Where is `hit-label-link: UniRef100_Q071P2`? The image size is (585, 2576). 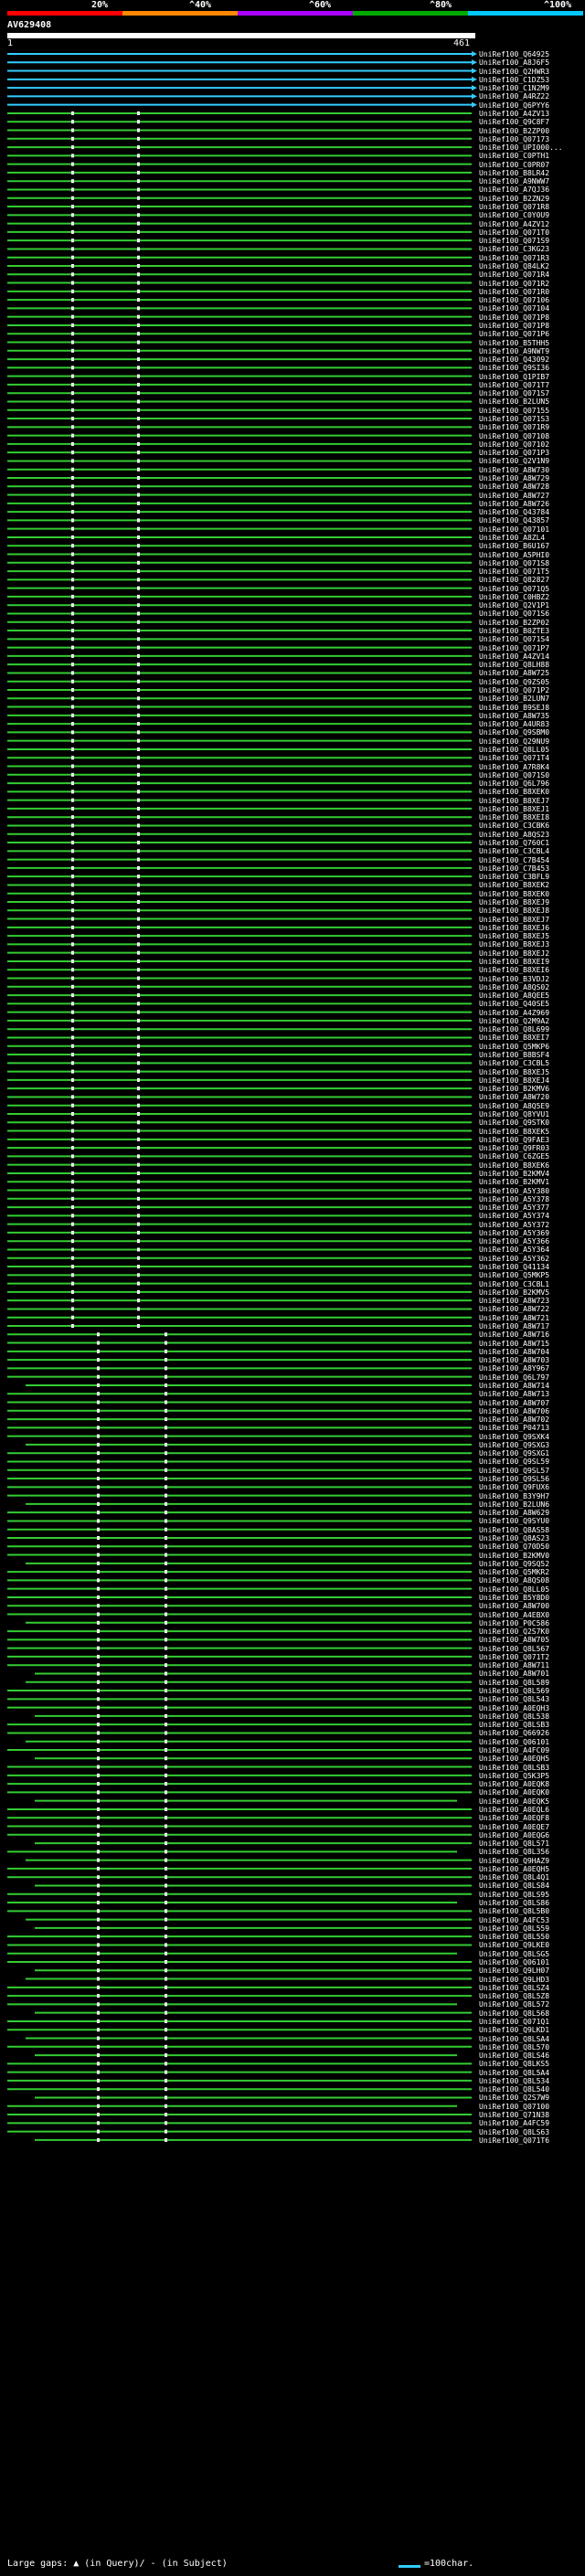 hit-label-link: UniRef100_Q071P2 is located at coordinates (514, 690).